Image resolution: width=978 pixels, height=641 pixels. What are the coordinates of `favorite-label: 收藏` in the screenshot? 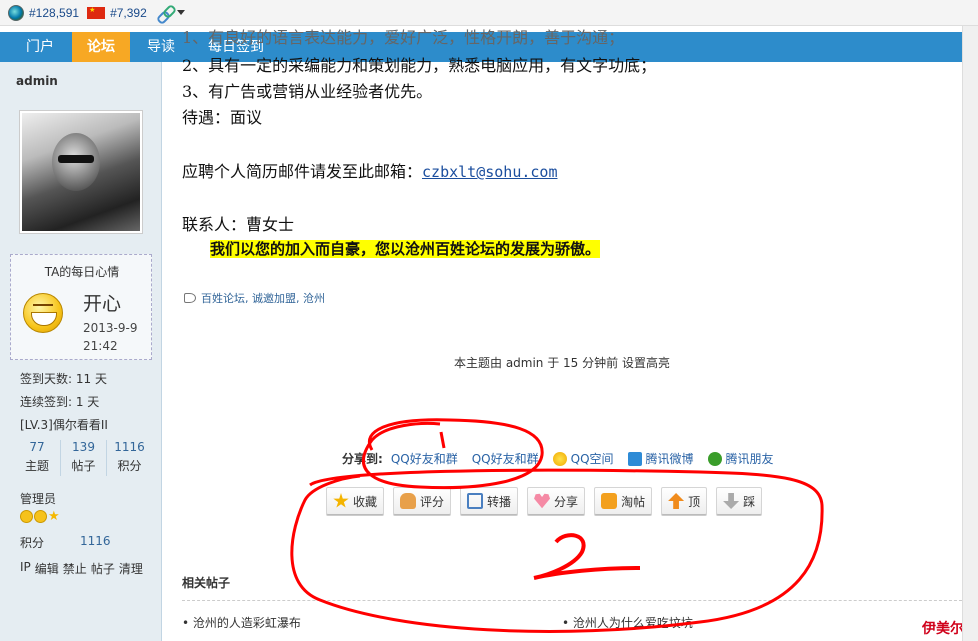 It's located at (365, 501).